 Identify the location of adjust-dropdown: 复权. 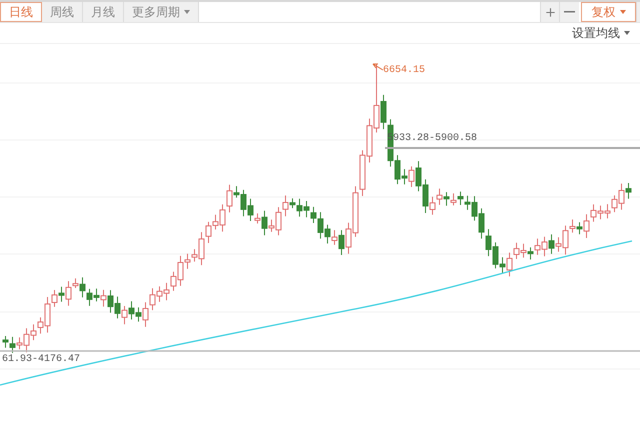
(608, 12).